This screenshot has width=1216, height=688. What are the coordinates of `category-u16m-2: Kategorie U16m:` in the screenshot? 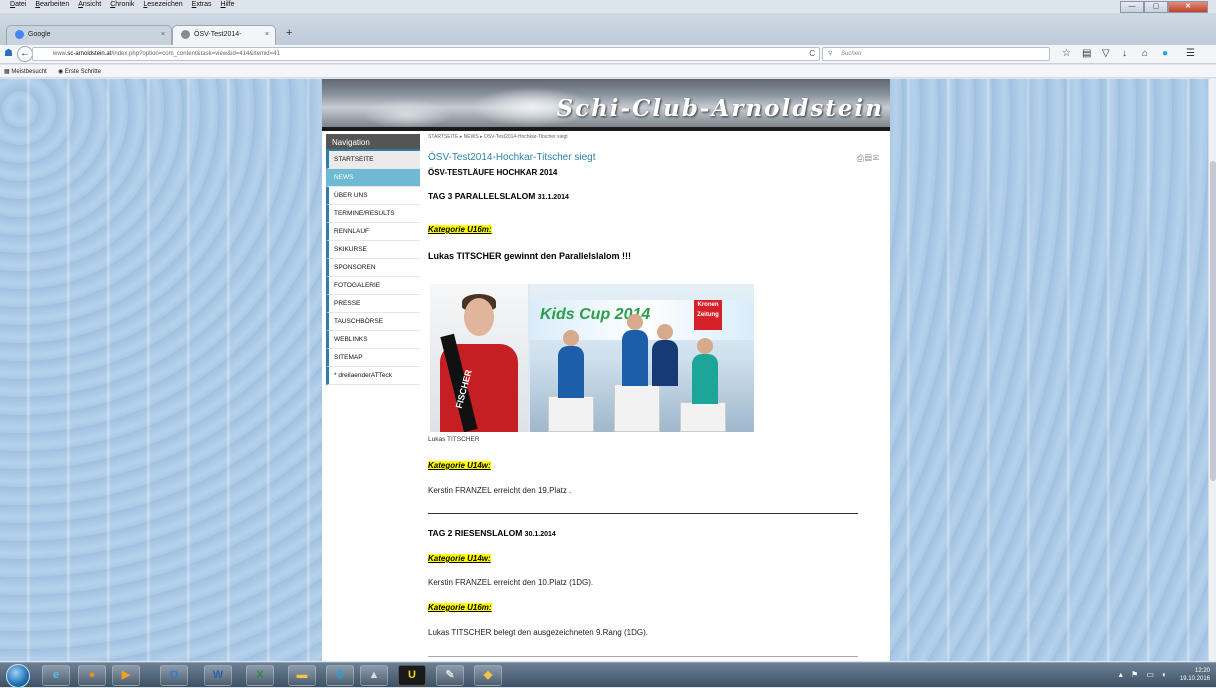 It's located at (460, 607).